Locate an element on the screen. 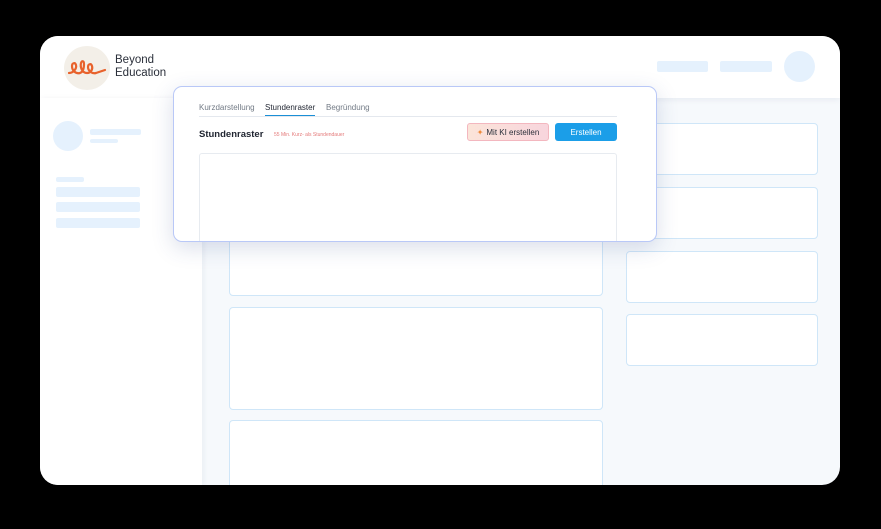 The height and width of the screenshot is (529, 881). avatar is located at coordinates (799, 66).